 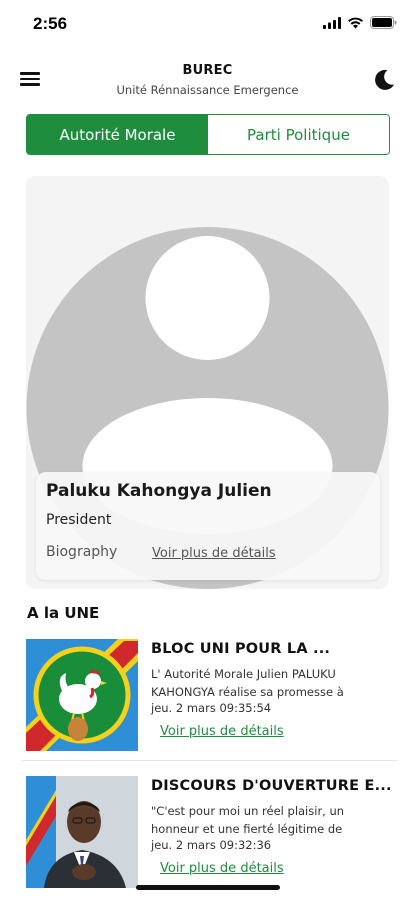 What do you see at coordinates (209, 760) in the screenshot?
I see `divider` at bounding box center [209, 760].